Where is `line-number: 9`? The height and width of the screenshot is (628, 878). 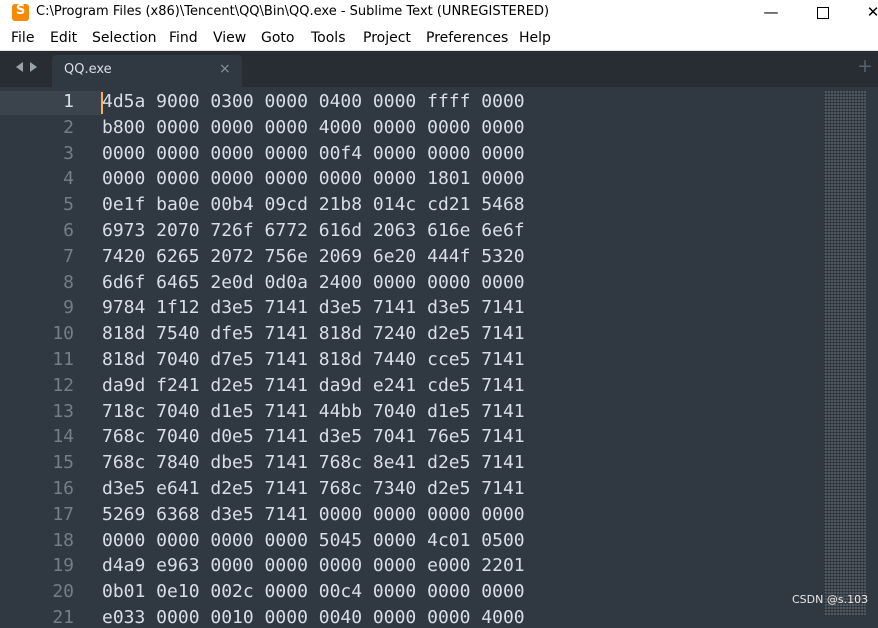 line-number: 9 is located at coordinates (68, 308).